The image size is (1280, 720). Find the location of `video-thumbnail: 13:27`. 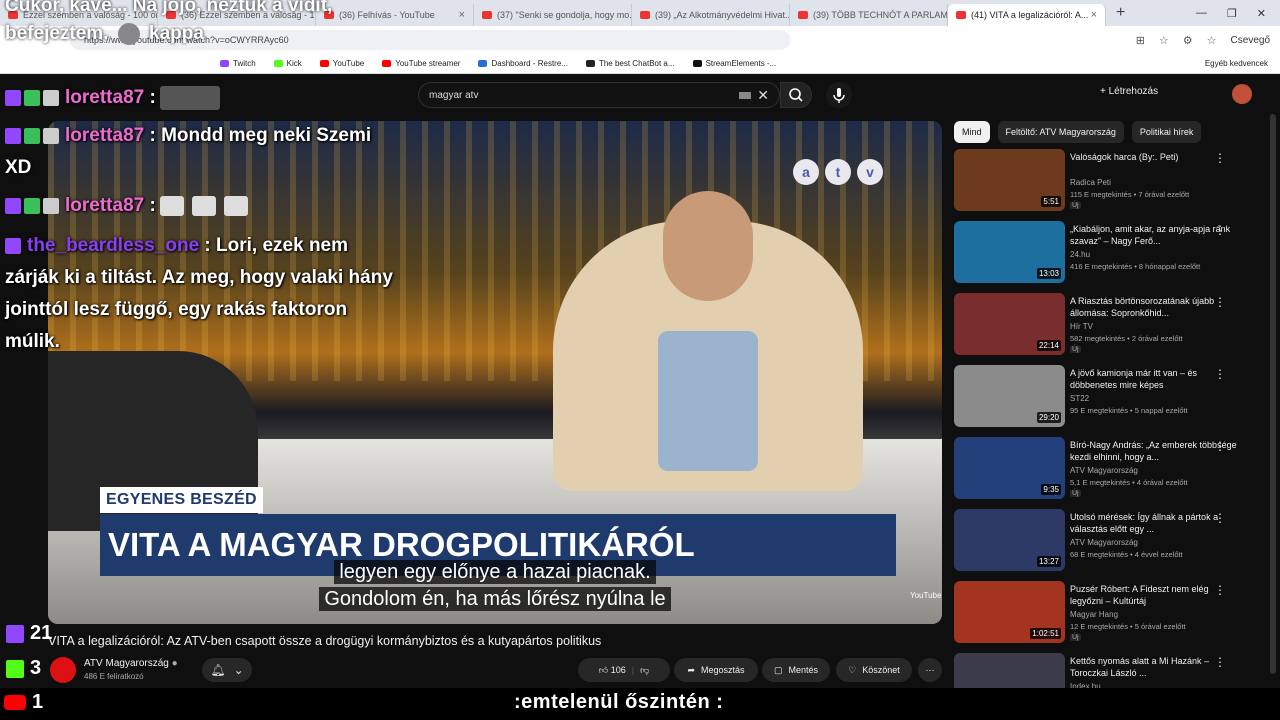

video-thumbnail: 13:27 is located at coordinates (1009, 540).